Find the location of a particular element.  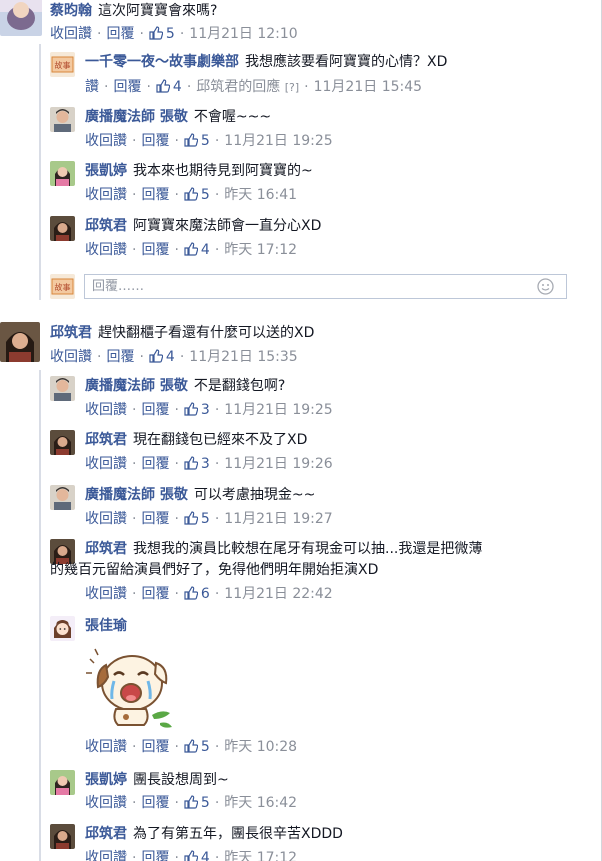

man-photo-icon is located at coordinates (62, 388).